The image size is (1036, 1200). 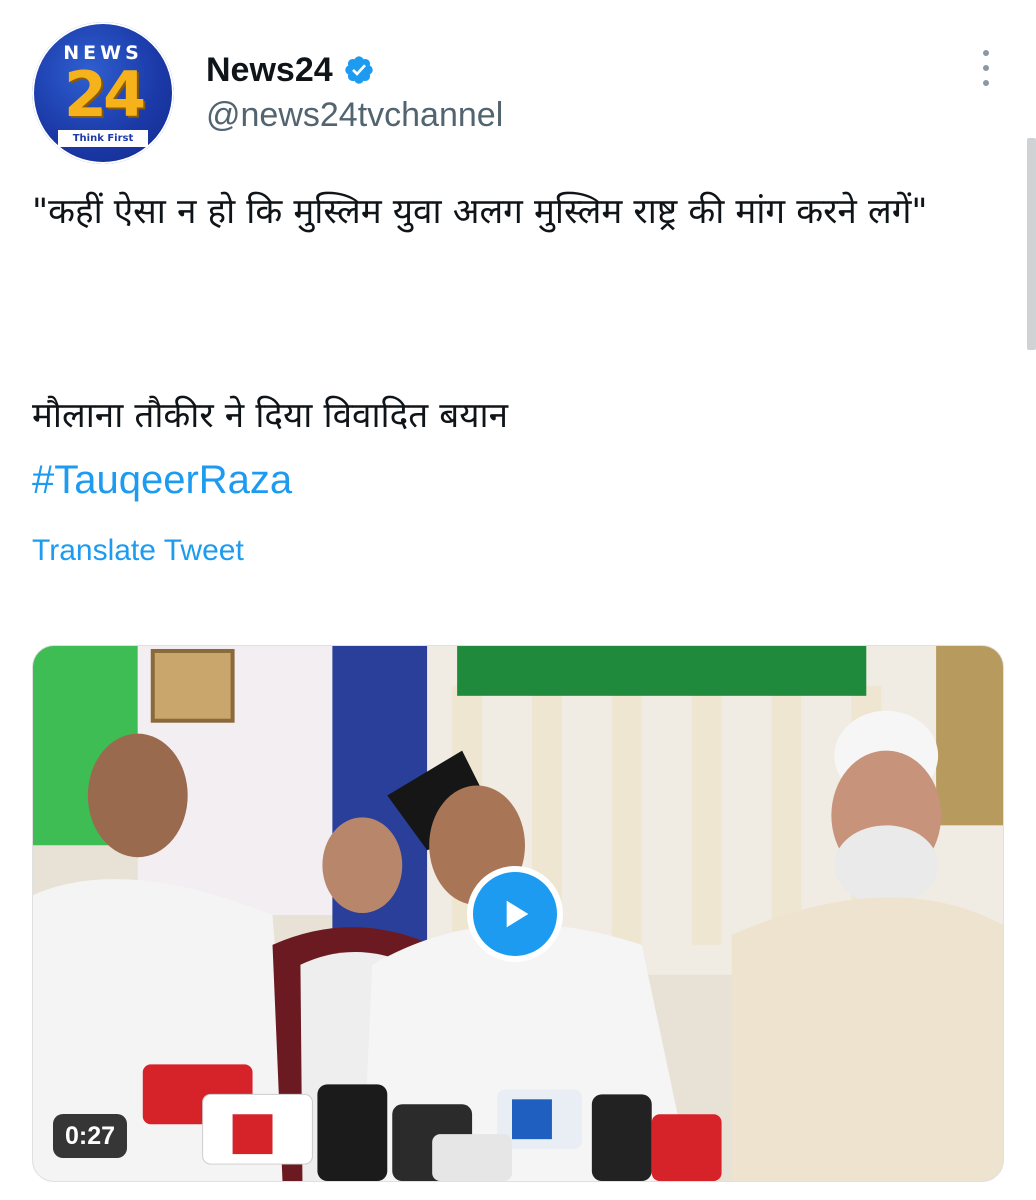 What do you see at coordinates (162, 480) in the screenshot?
I see `hashtag-link: #TauqeerRaza` at bounding box center [162, 480].